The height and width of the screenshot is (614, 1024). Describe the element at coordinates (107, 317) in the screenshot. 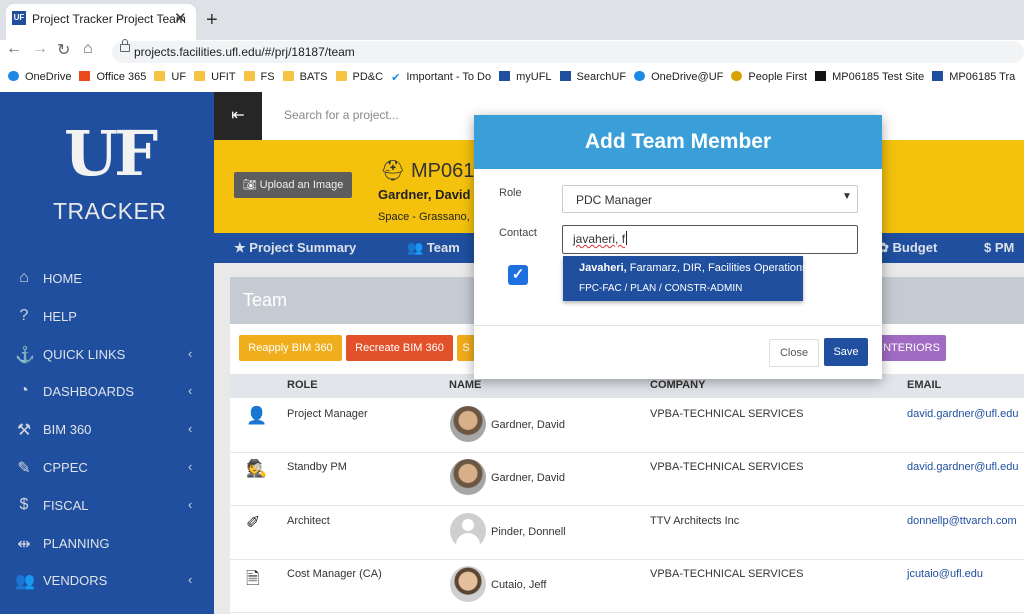

I see `sidebar-item-help: ? HELP` at that location.